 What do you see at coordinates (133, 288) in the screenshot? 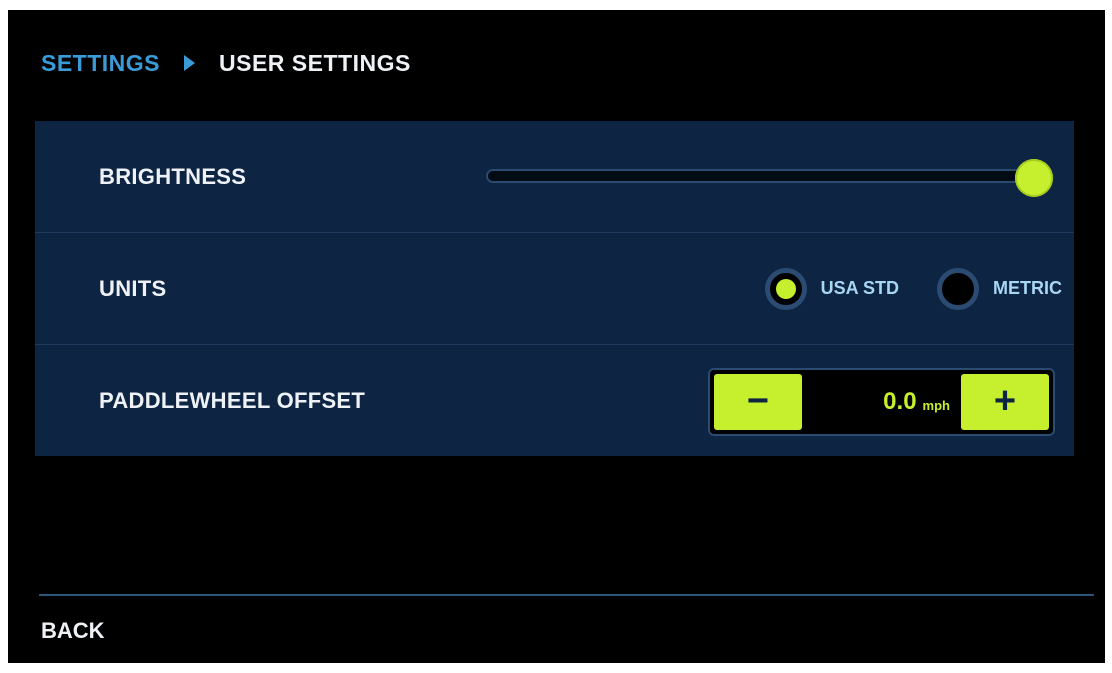
I see `units-label: UNITS` at bounding box center [133, 288].